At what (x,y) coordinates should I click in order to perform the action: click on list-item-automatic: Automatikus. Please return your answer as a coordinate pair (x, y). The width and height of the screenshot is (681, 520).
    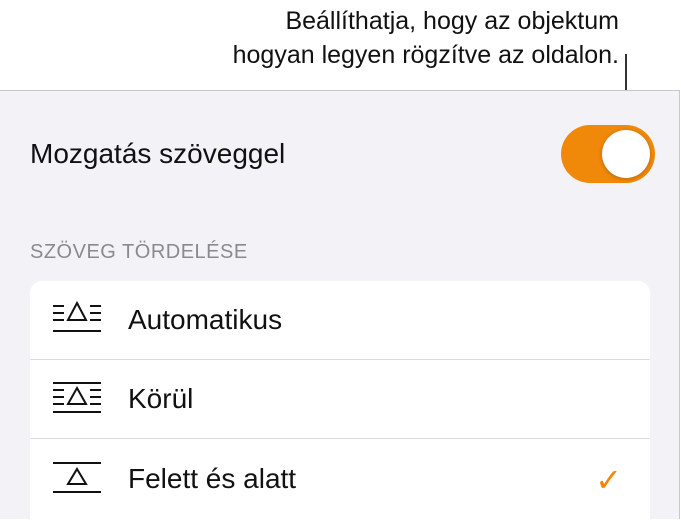
    Looking at the image, I should click on (340, 320).